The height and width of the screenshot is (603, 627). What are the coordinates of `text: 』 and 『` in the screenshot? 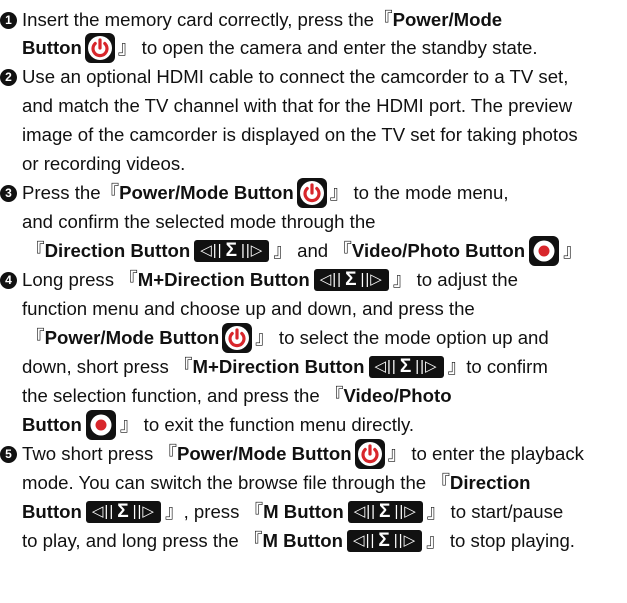 It's located at (312, 250).